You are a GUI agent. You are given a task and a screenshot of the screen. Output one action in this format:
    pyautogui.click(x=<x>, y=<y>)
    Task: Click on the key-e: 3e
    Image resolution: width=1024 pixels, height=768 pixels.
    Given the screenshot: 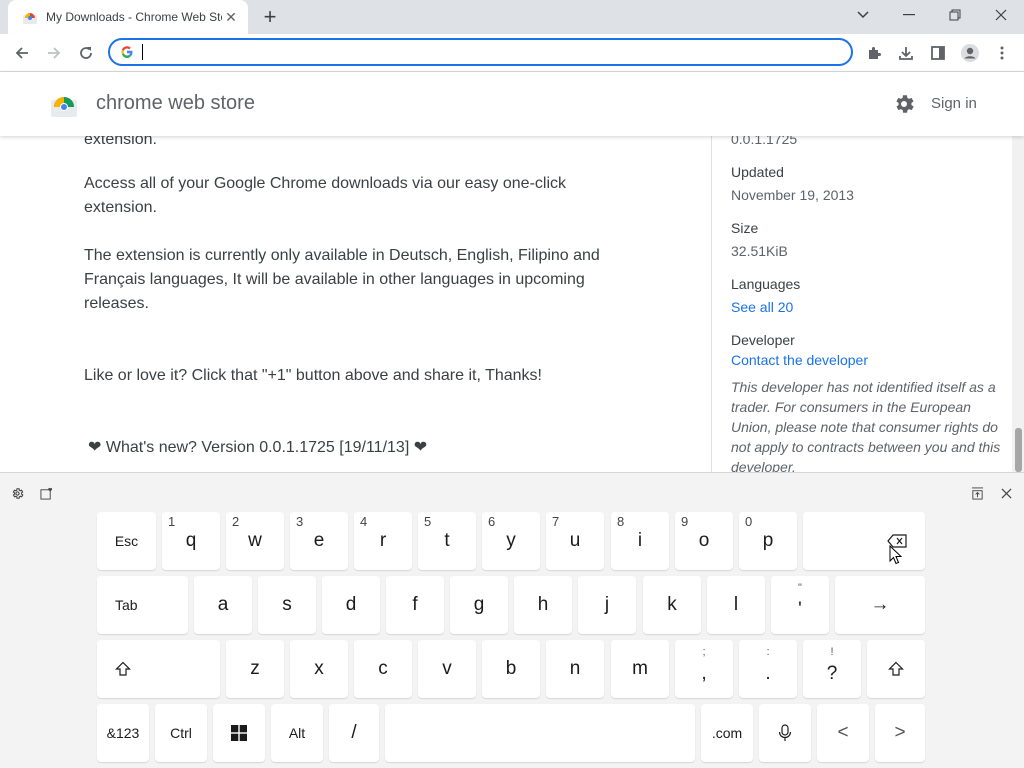 What is the action you would take?
    pyautogui.click(x=319, y=541)
    